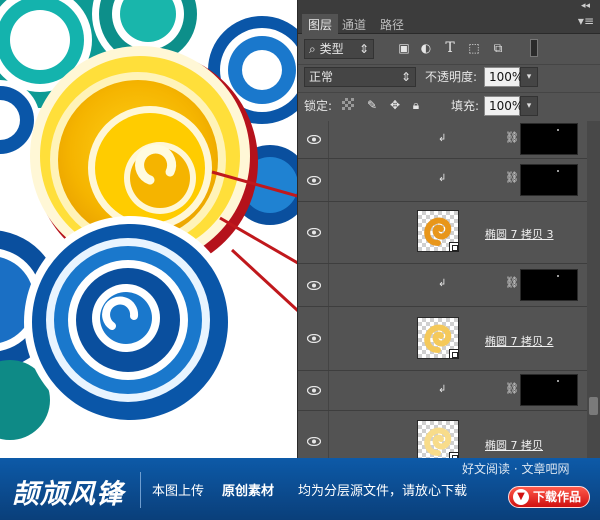  What do you see at coordinates (529, 106) in the screenshot?
I see `fill-dropdown: ▾` at bounding box center [529, 106].